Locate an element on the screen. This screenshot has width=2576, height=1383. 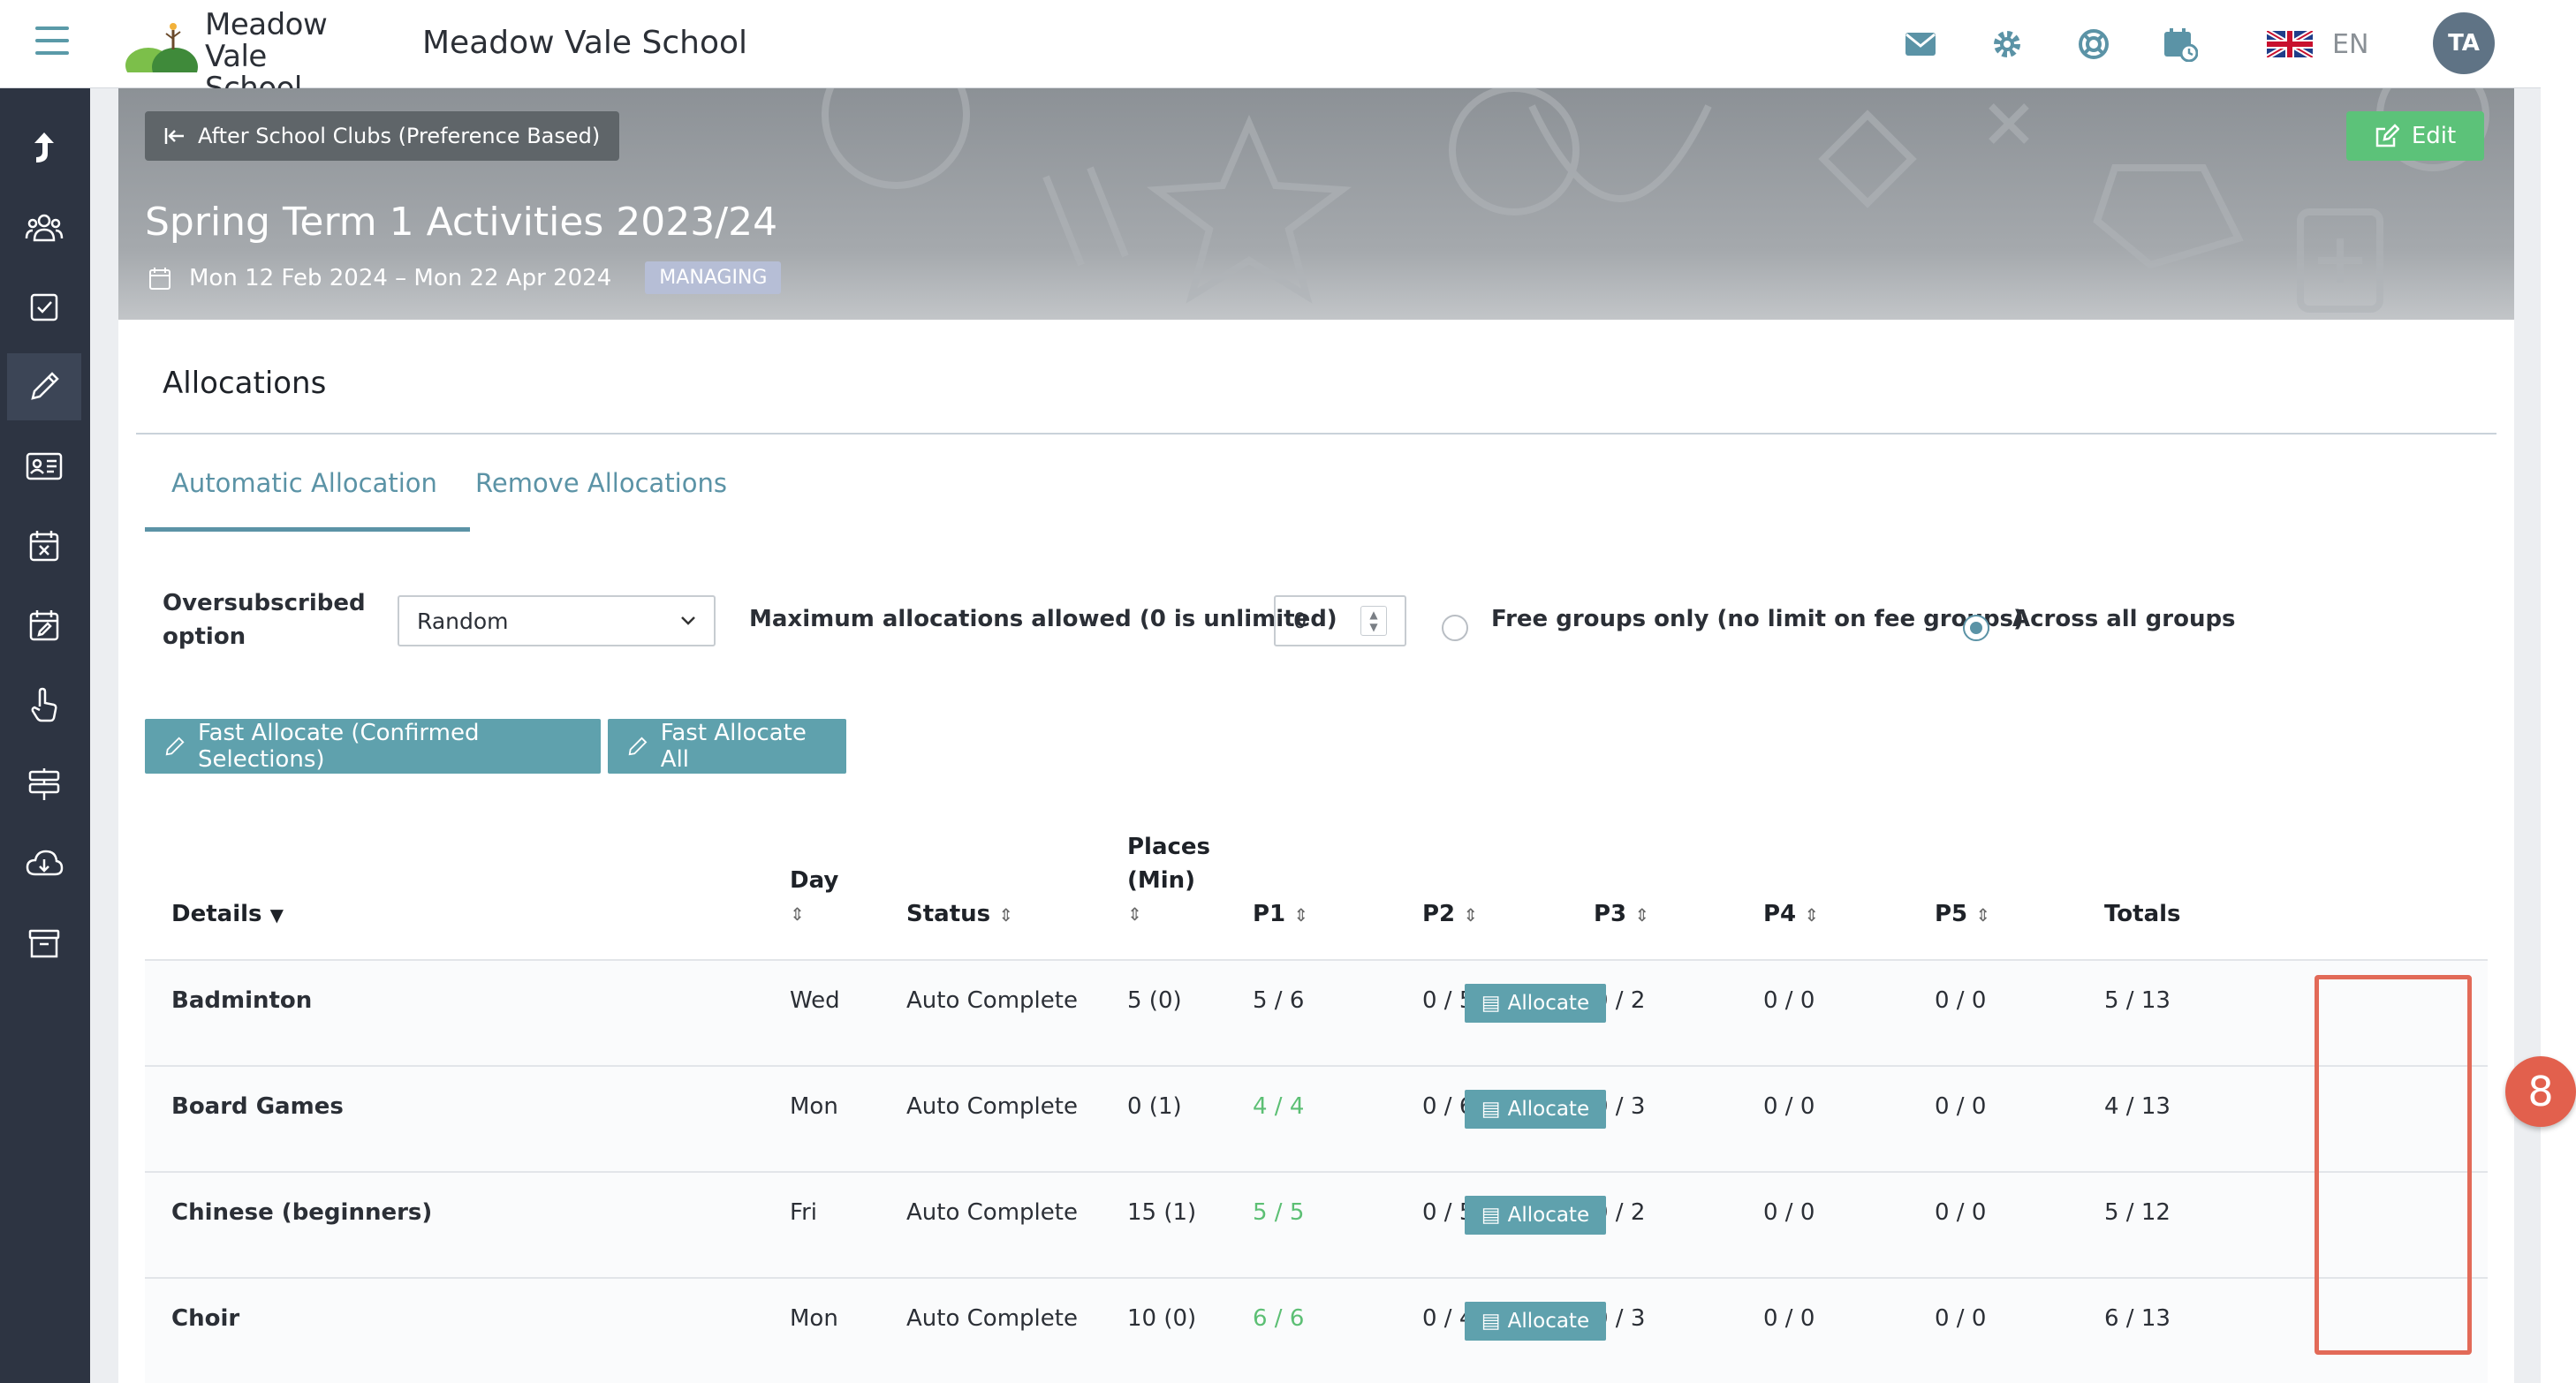
people-icon is located at coordinates (44, 227).